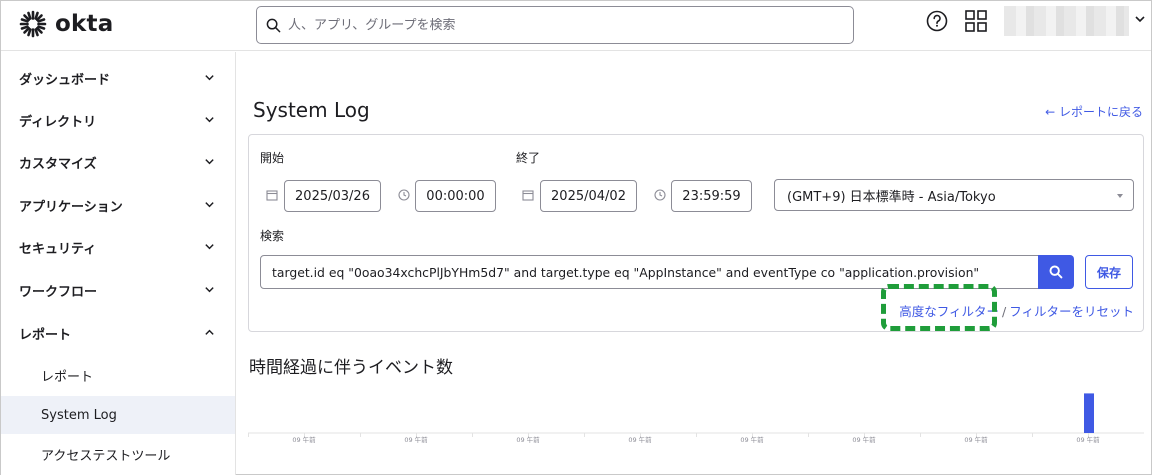  I want to click on search-input, so click(558, 25).